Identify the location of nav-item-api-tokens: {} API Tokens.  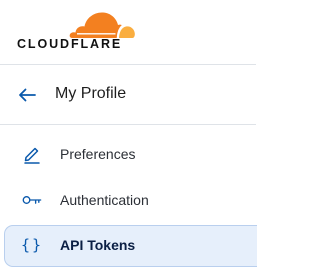
(130, 246).